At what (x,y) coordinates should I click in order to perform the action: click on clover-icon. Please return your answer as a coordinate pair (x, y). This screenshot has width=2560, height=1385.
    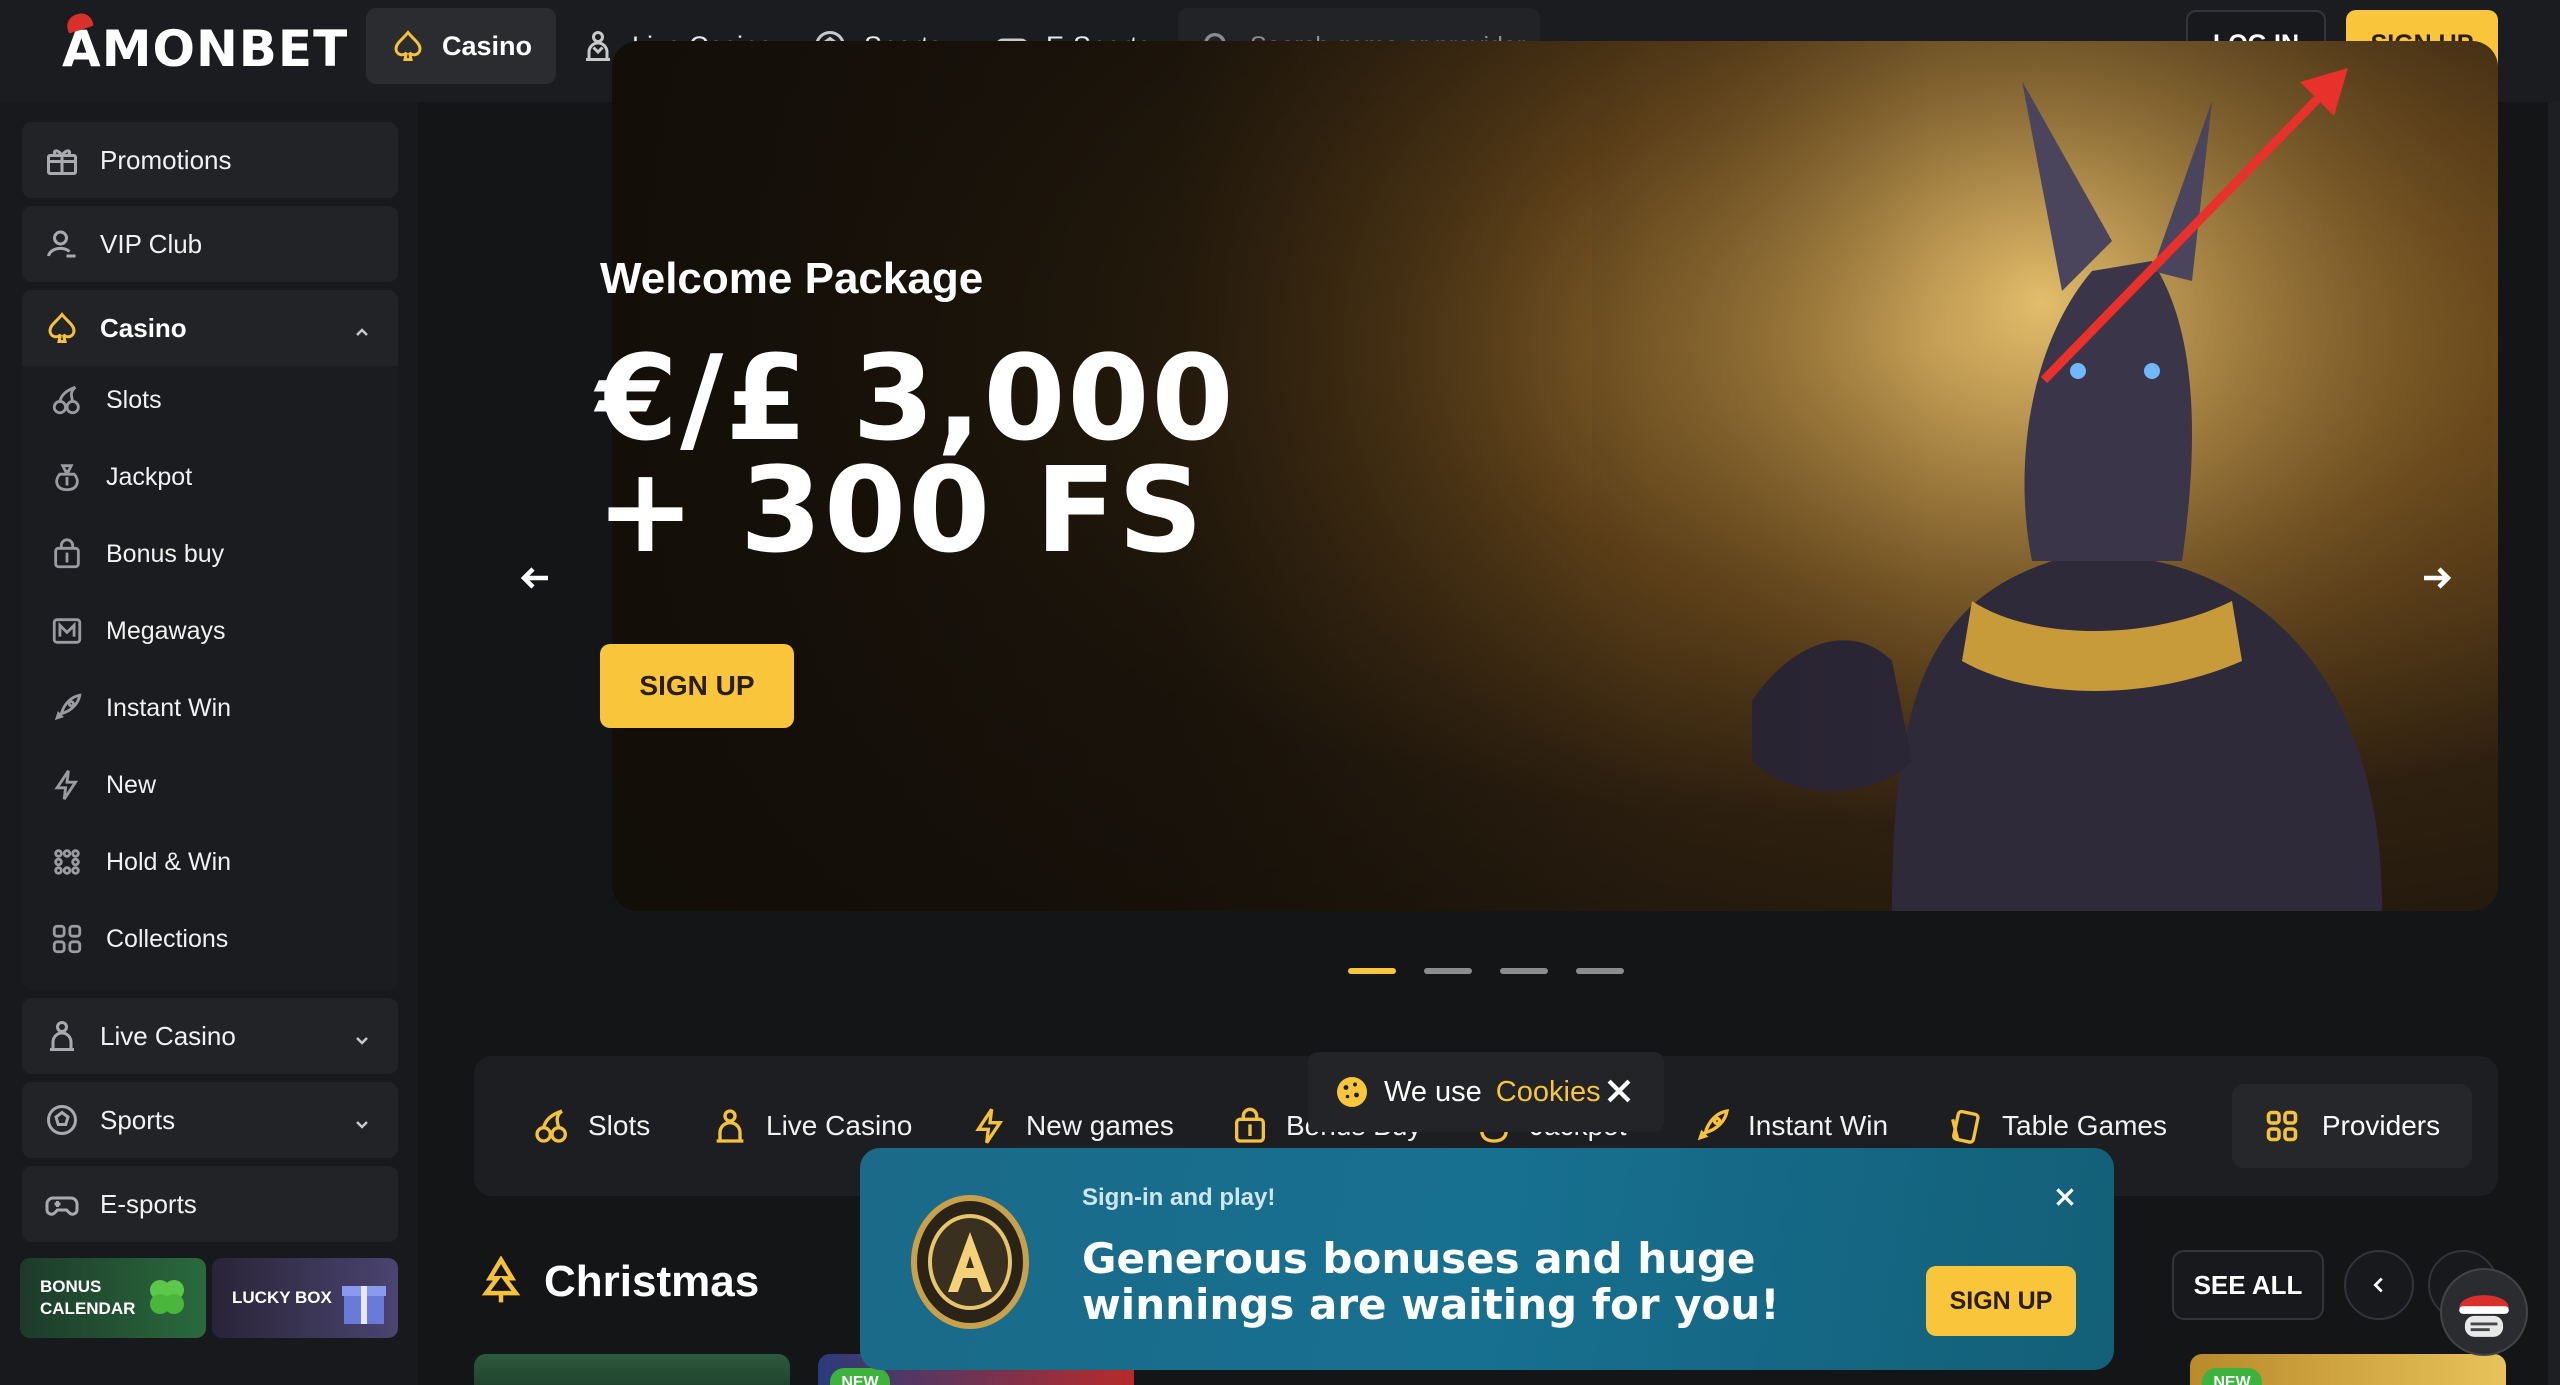
    Looking at the image, I should click on (167, 1297).